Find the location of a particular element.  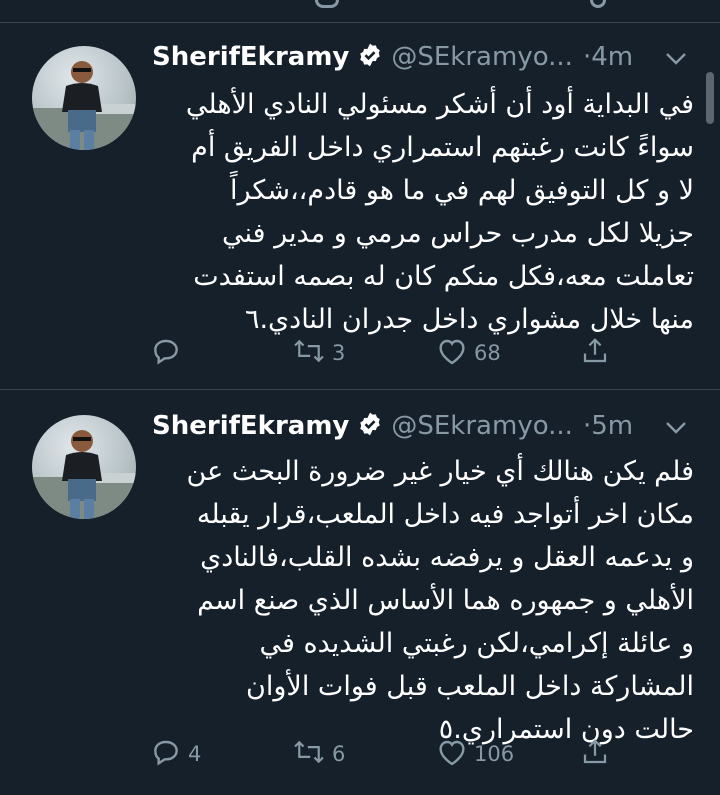

reply-button: 4 is located at coordinates (175, 754).